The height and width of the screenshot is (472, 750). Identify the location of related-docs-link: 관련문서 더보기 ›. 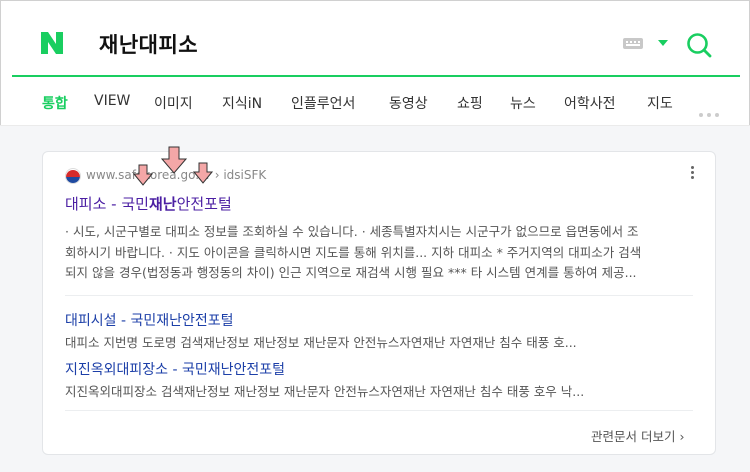
(637, 435).